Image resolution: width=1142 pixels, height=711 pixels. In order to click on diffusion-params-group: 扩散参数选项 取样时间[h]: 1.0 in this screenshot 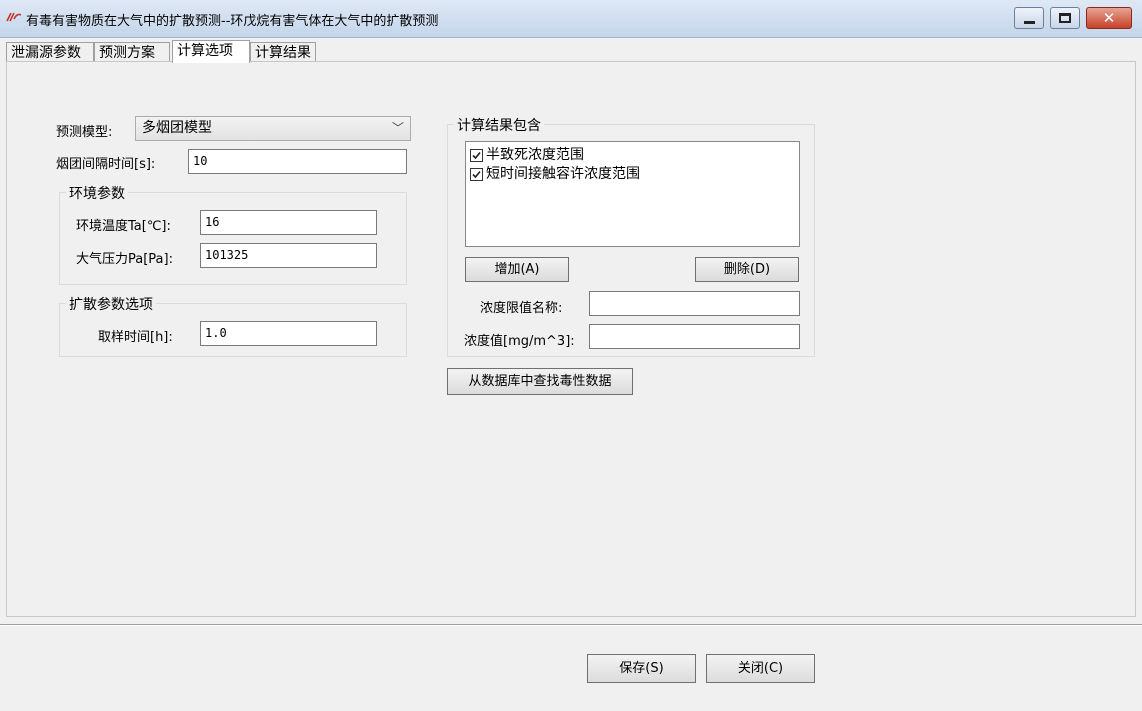, I will do `click(233, 325)`.